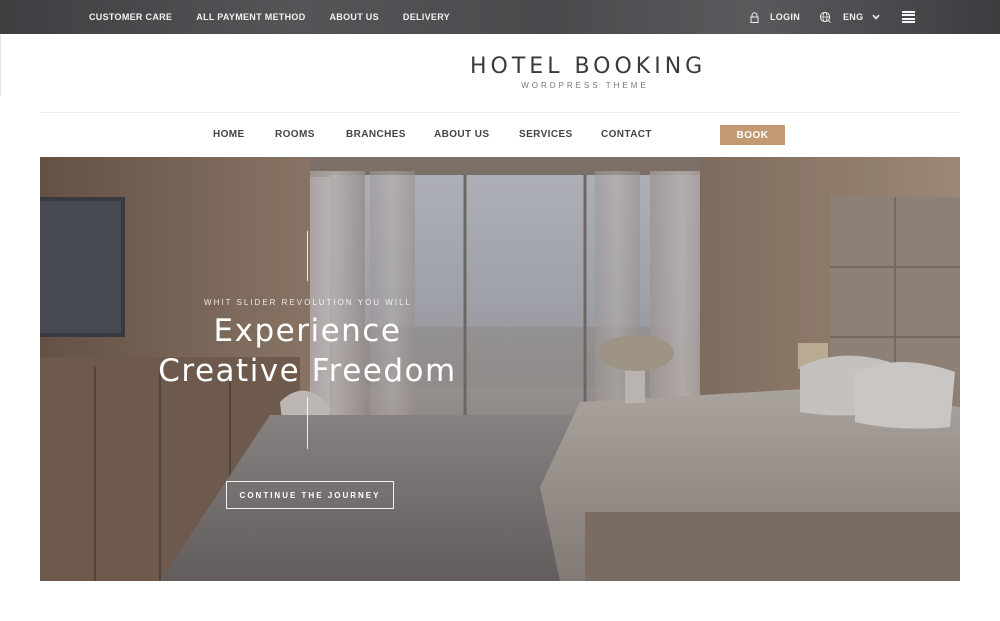  What do you see at coordinates (785, 17) in the screenshot?
I see `login-label: LOGIN` at bounding box center [785, 17].